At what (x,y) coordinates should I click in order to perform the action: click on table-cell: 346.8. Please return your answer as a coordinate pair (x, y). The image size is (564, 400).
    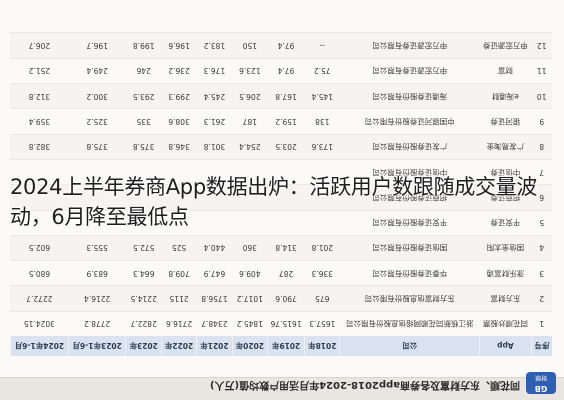
    Looking at the image, I should click on (179, 147).